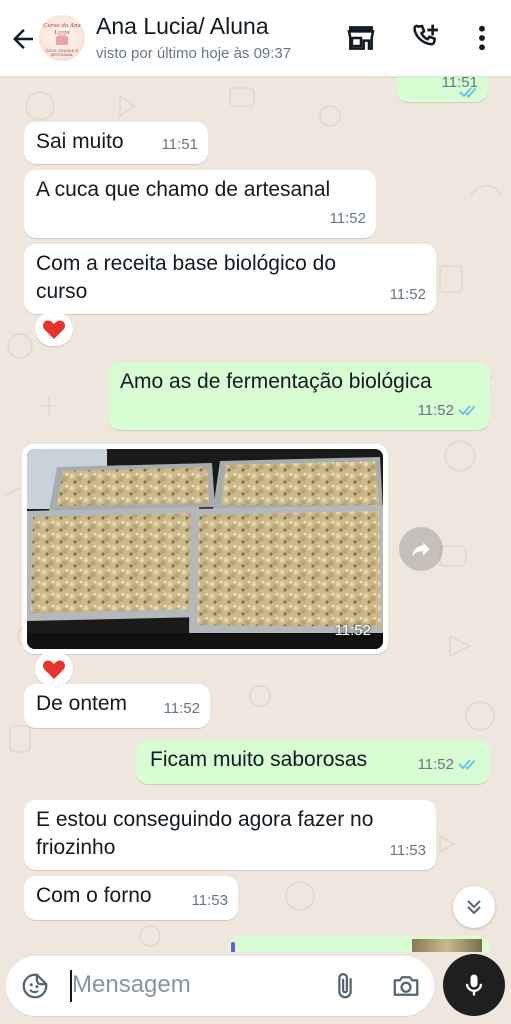 The width and height of the screenshot is (511, 1024). What do you see at coordinates (259, 759) in the screenshot?
I see `message-text: Ficam muito saborosas` at bounding box center [259, 759].